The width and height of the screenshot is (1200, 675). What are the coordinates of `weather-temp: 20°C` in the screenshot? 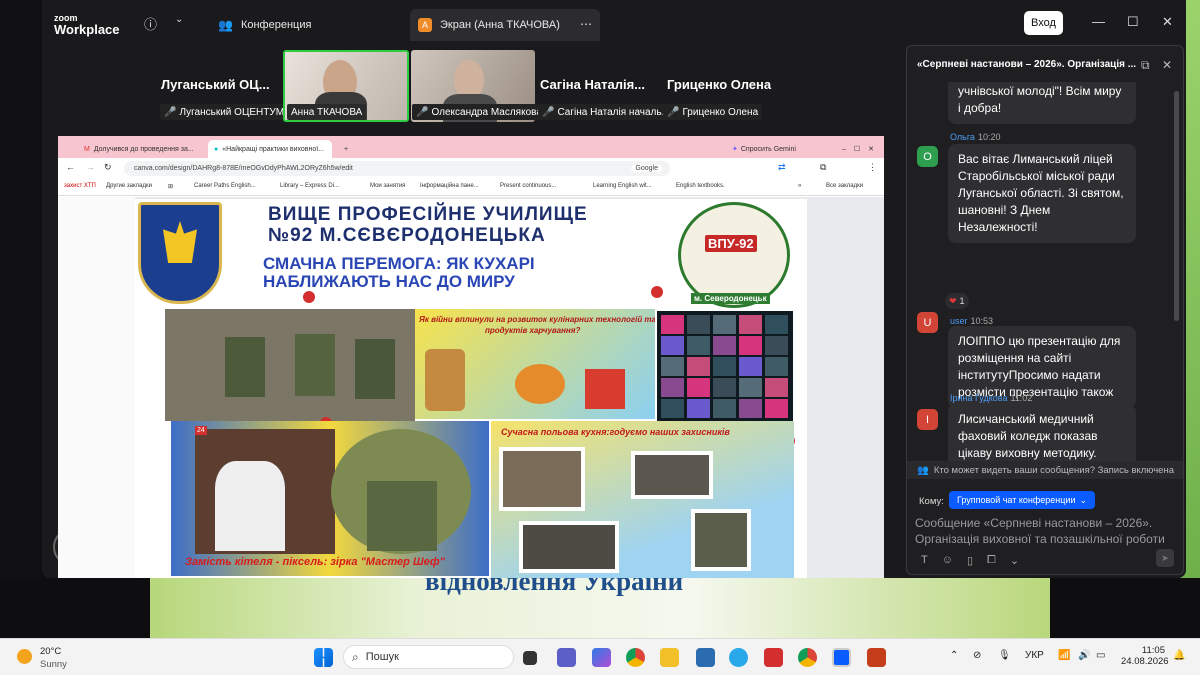 It's located at (50, 651).